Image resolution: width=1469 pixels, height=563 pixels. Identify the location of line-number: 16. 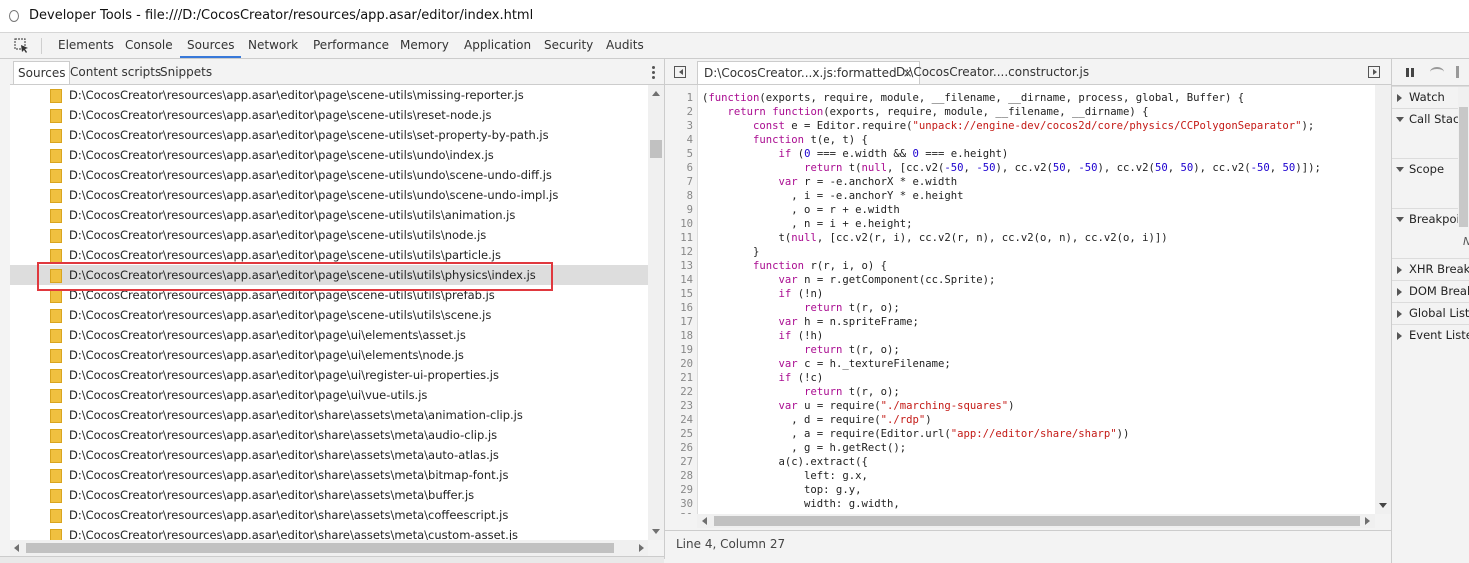
(679, 308).